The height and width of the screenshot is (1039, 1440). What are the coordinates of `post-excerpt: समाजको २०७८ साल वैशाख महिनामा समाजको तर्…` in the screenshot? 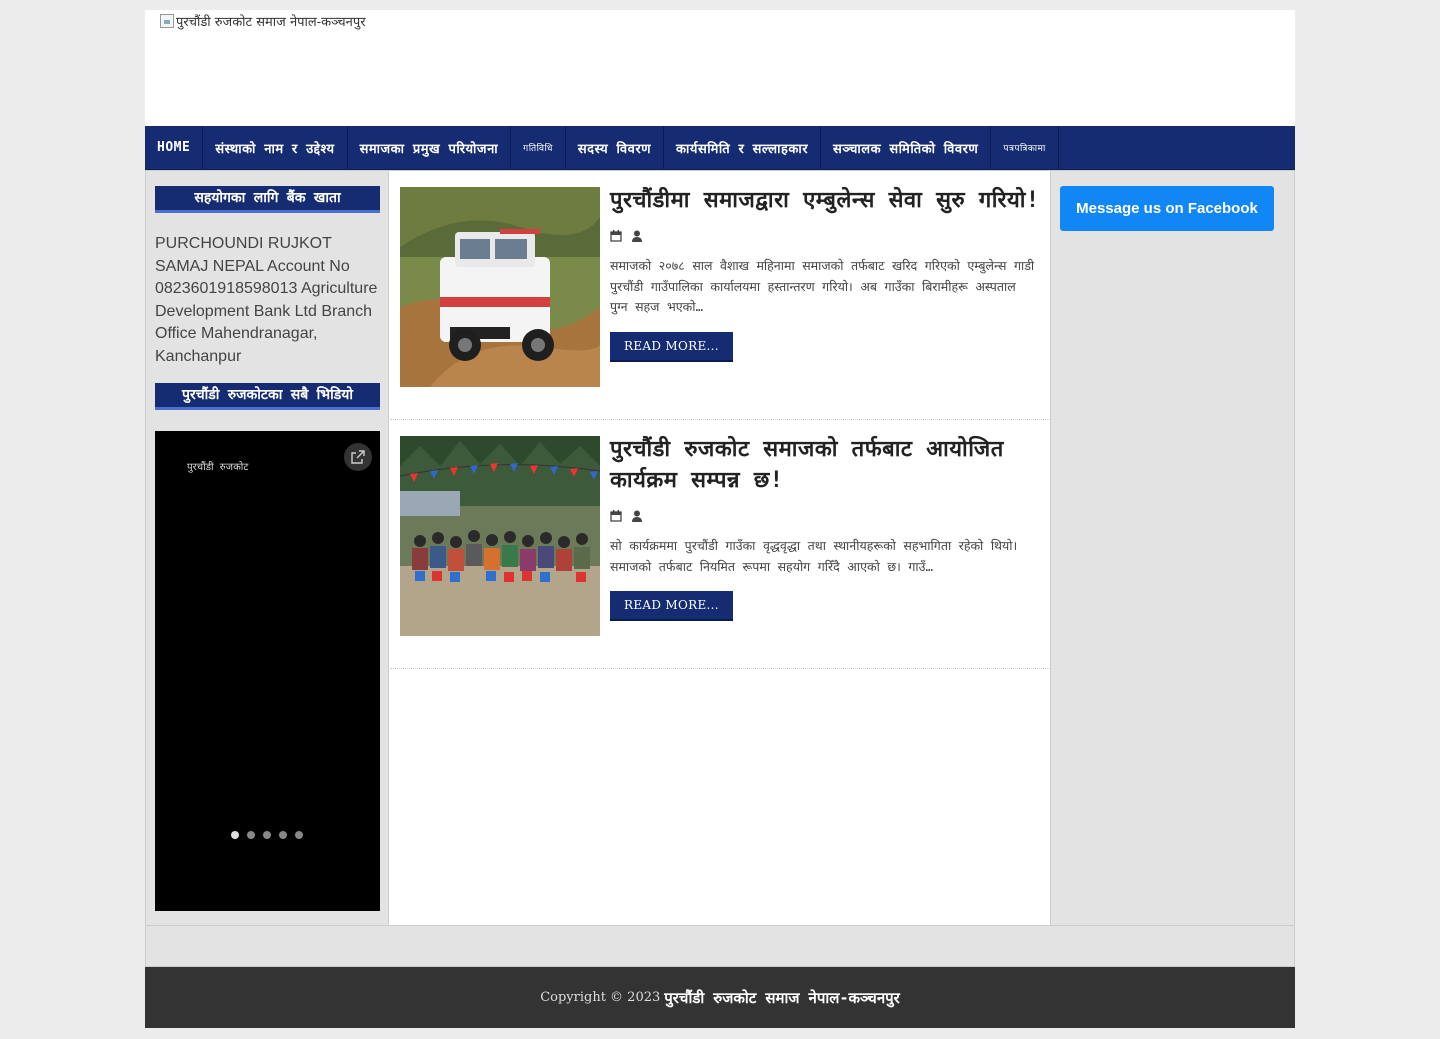 It's located at (822, 286).